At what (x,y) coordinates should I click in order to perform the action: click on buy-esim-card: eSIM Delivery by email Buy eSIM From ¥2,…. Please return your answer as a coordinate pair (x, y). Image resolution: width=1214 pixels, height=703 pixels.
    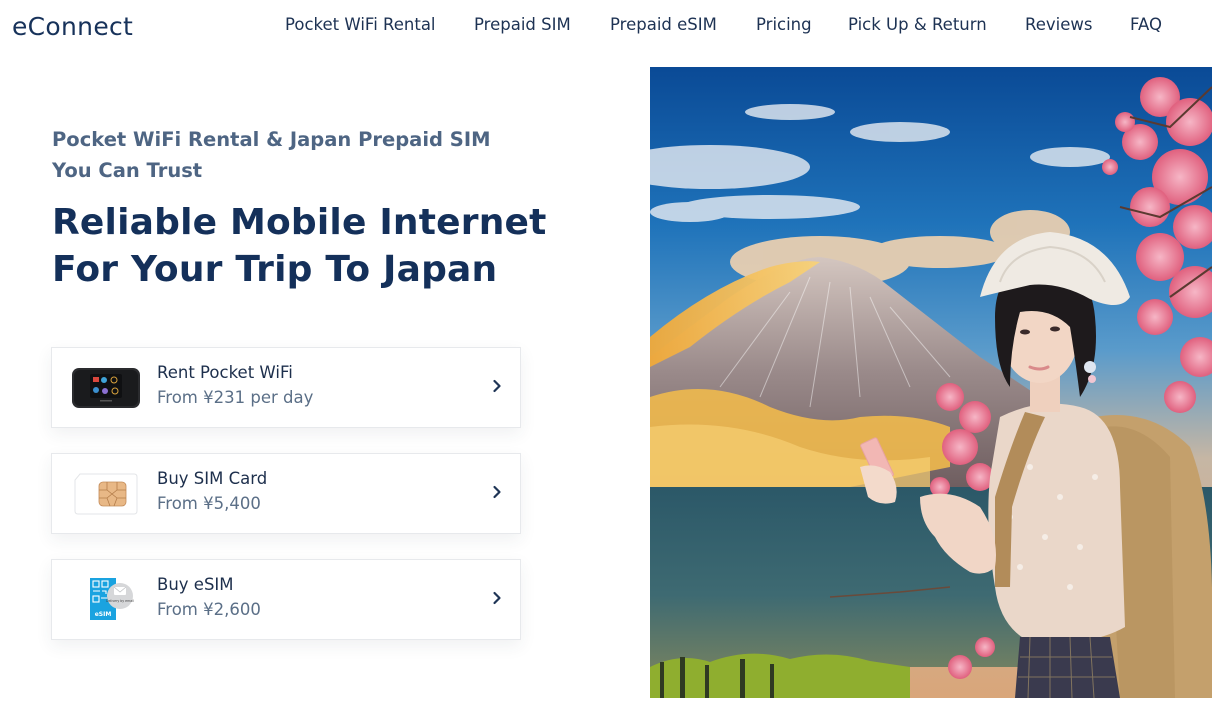
    Looking at the image, I should click on (286, 599).